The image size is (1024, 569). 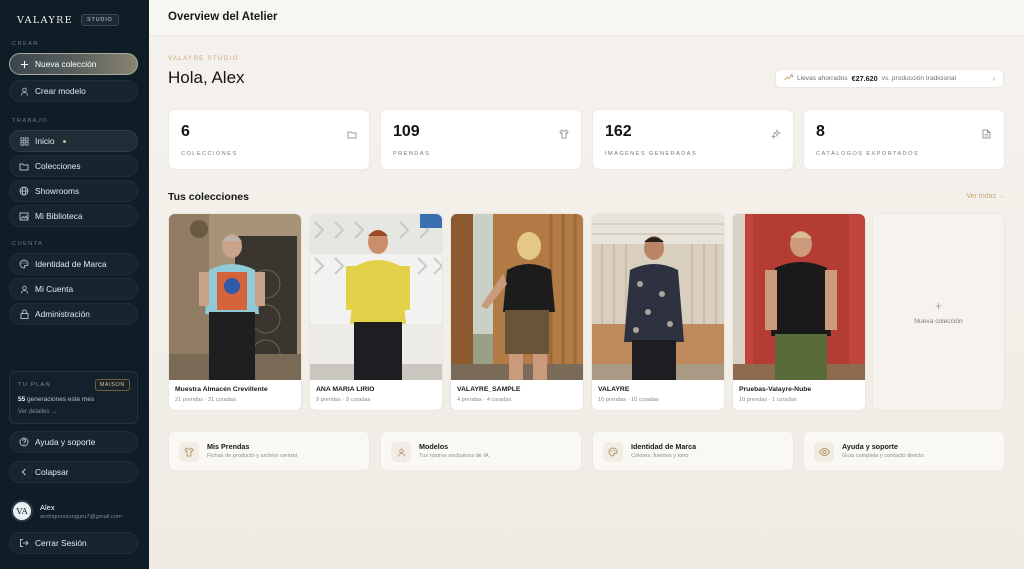 I want to click on create-model-label: Crear modelo, so click(x=60, y=91).